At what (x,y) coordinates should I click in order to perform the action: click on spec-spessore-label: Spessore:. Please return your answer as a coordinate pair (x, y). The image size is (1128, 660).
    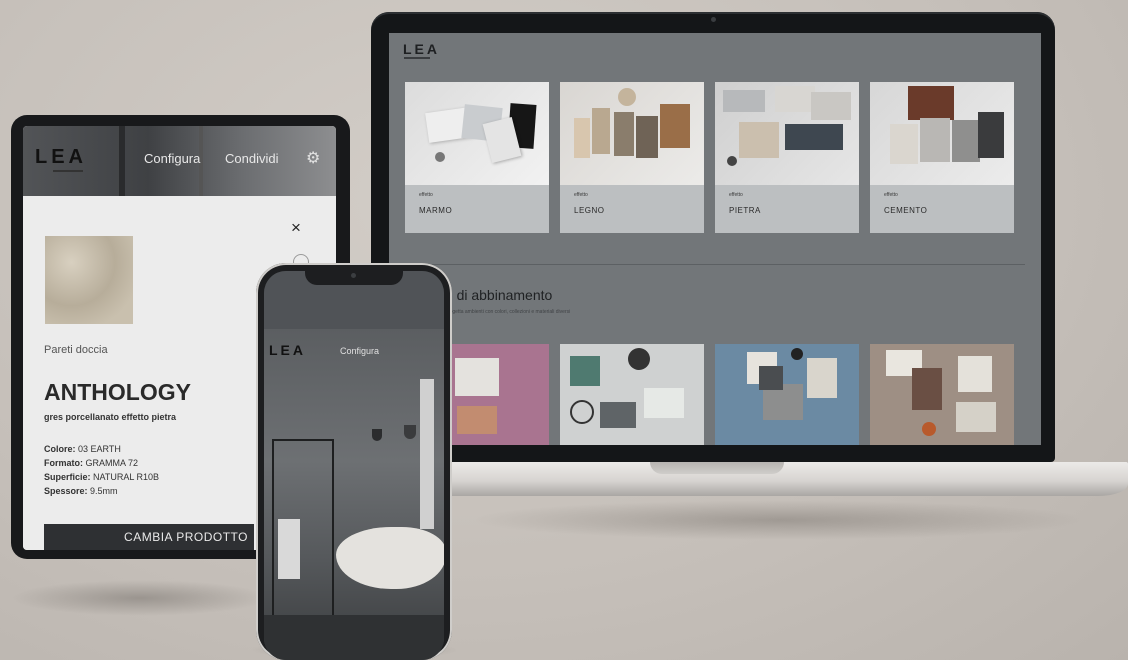
    Looking at the image, I should click on (66, 491).